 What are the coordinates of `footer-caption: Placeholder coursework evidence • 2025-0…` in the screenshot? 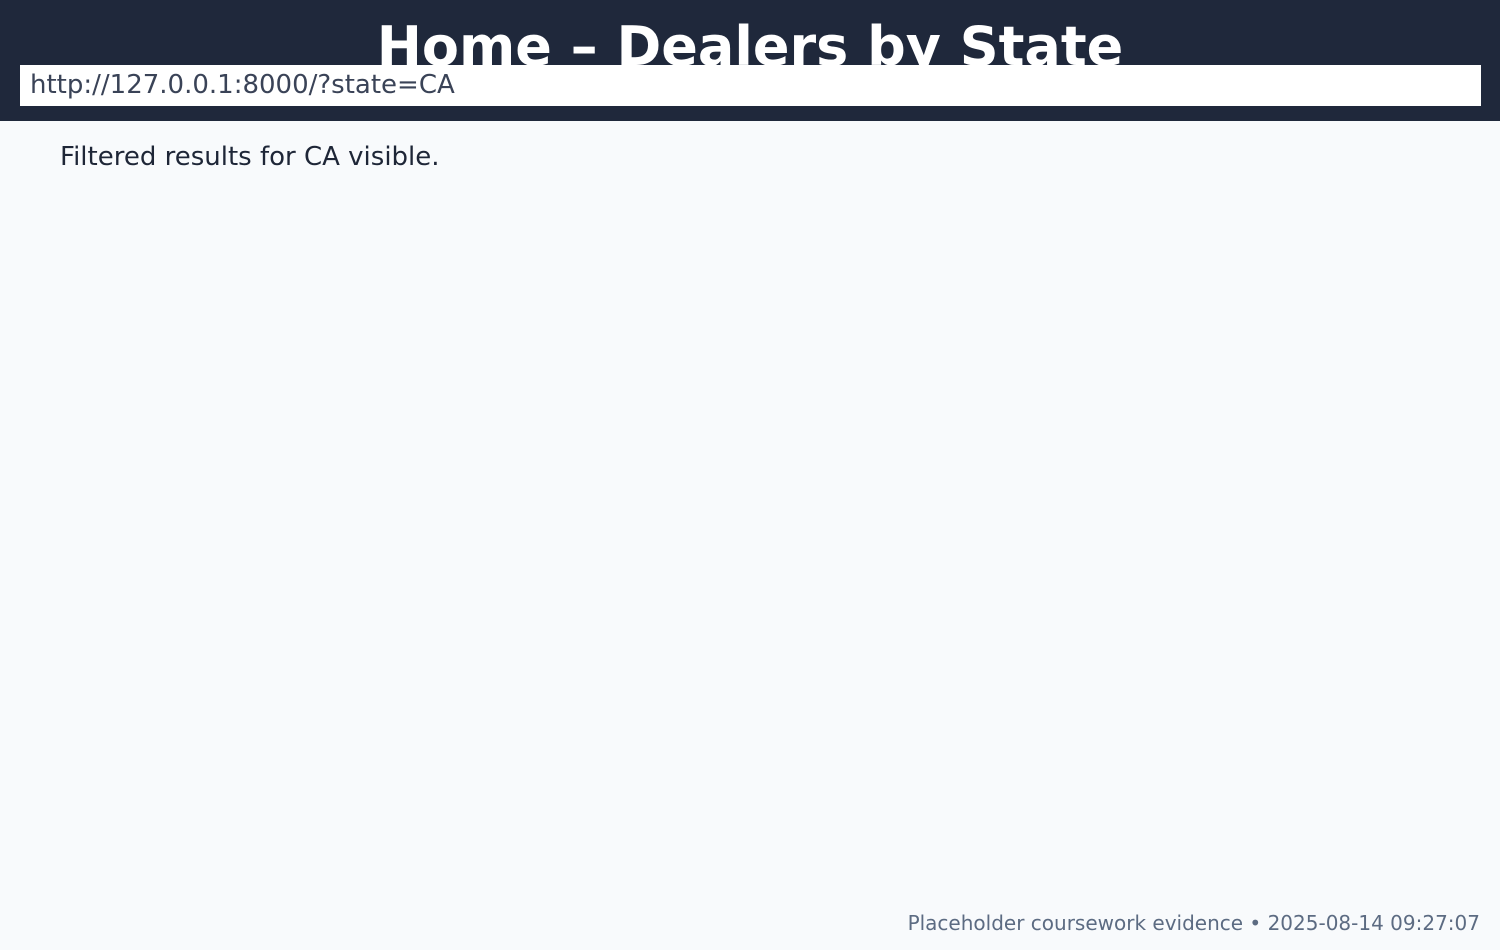 It's located at (1193, 923).